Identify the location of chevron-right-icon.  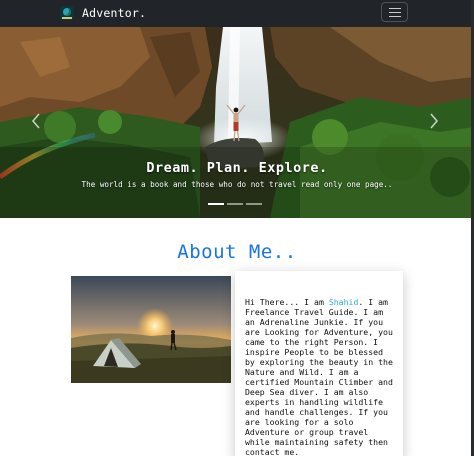
(434, 121).